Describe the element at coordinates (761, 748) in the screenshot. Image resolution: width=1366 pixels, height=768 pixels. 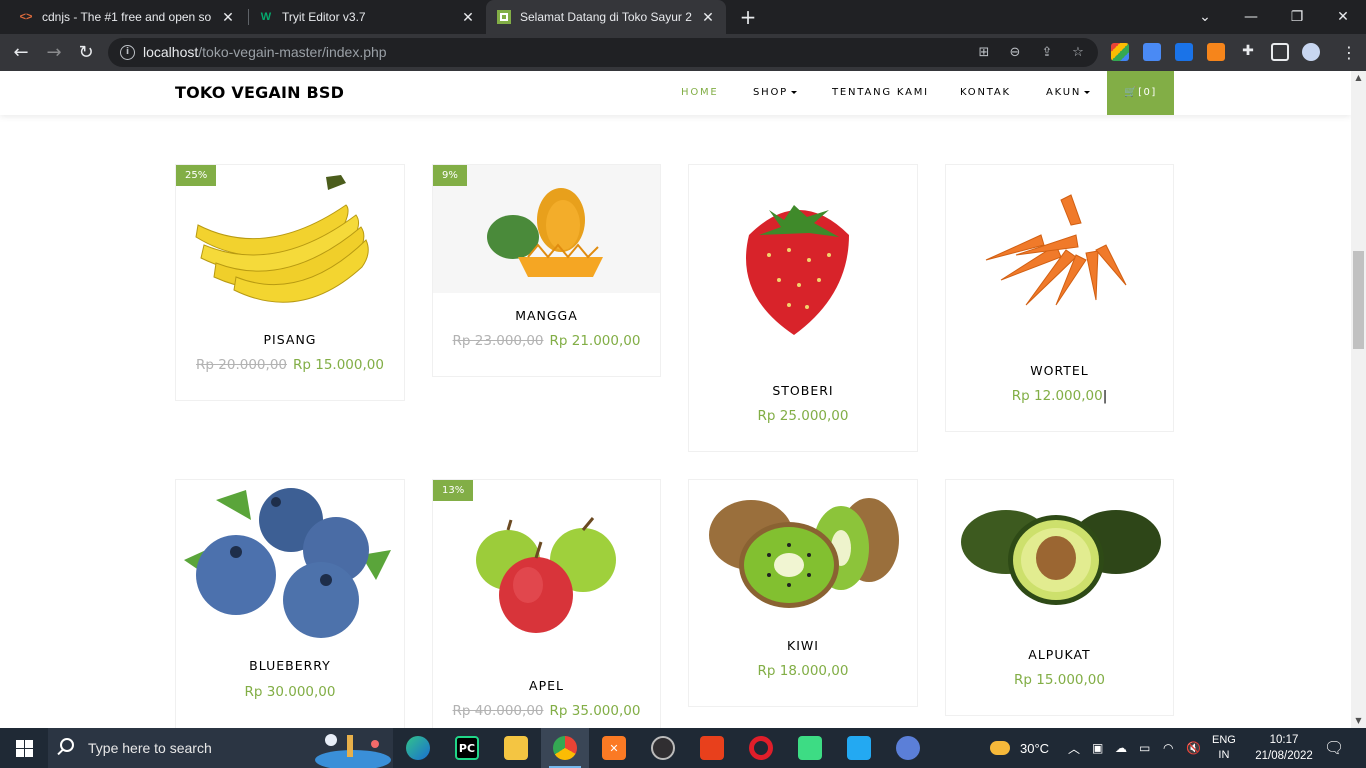
I see `taskbar-opera` at that location.